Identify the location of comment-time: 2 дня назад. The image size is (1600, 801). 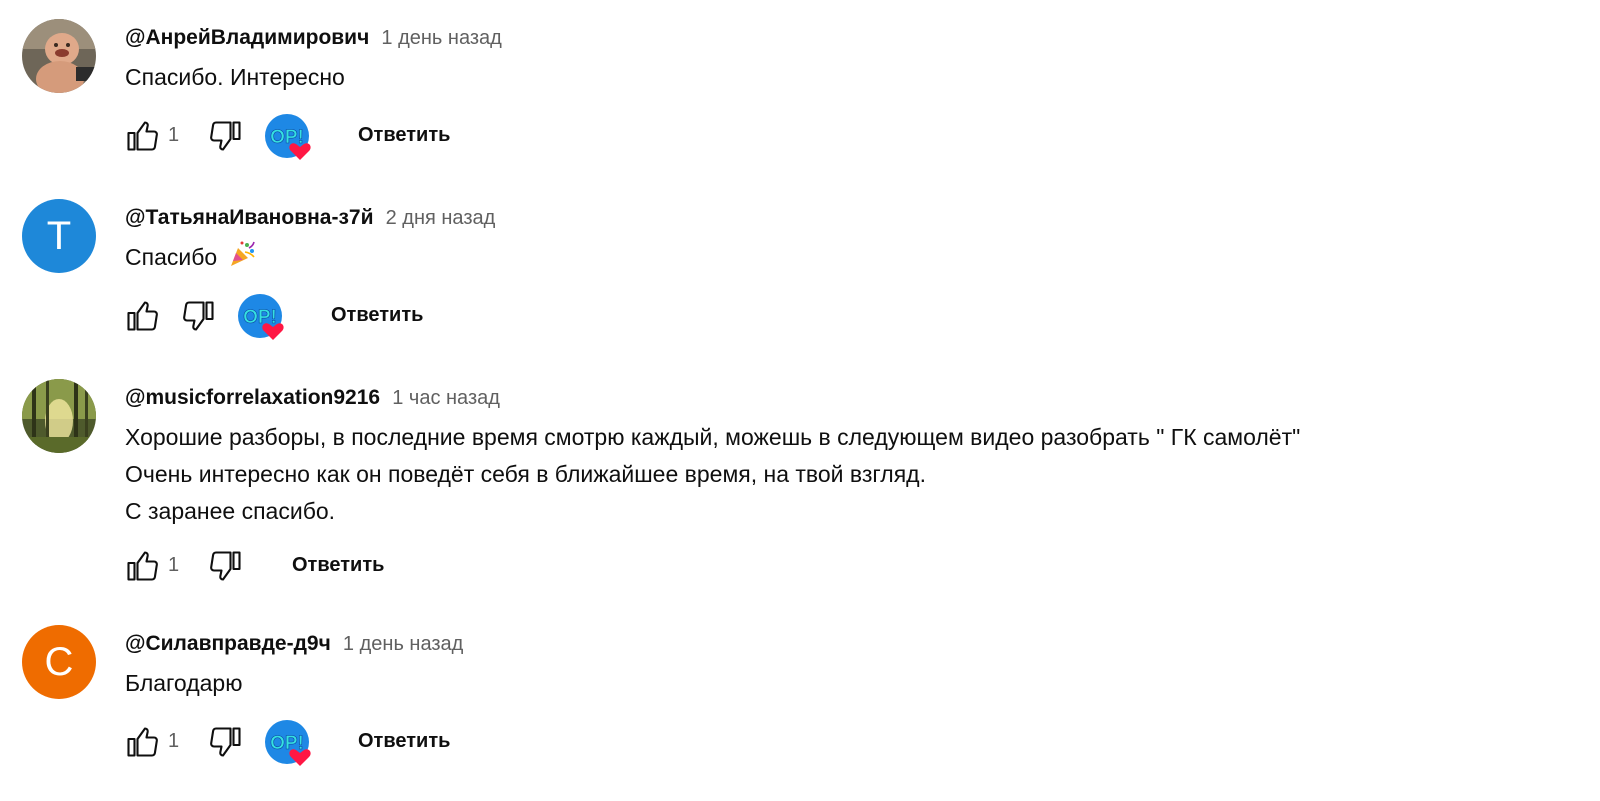
(441, 218).